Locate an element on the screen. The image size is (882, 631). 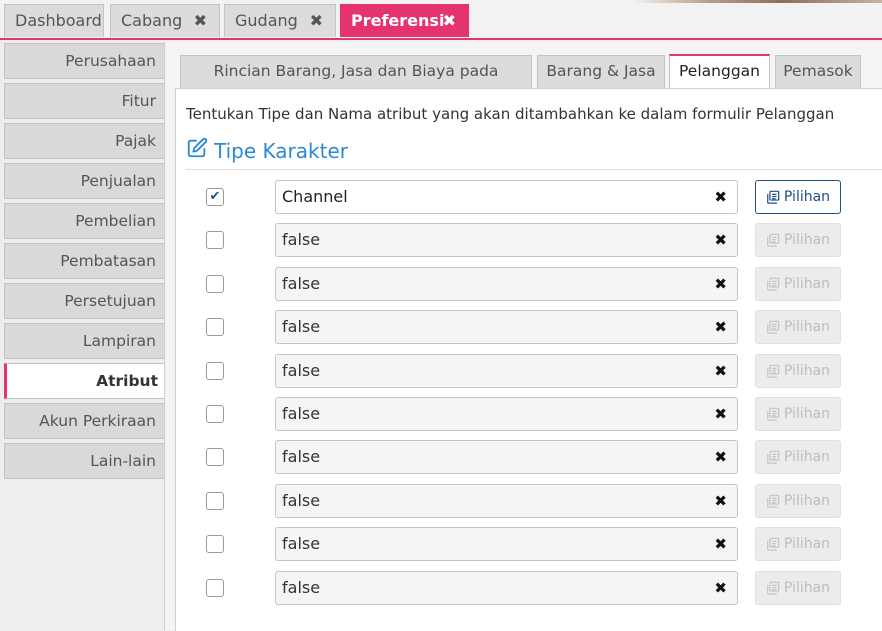
tab-label: Cabang is located at coordinates (152, 20).